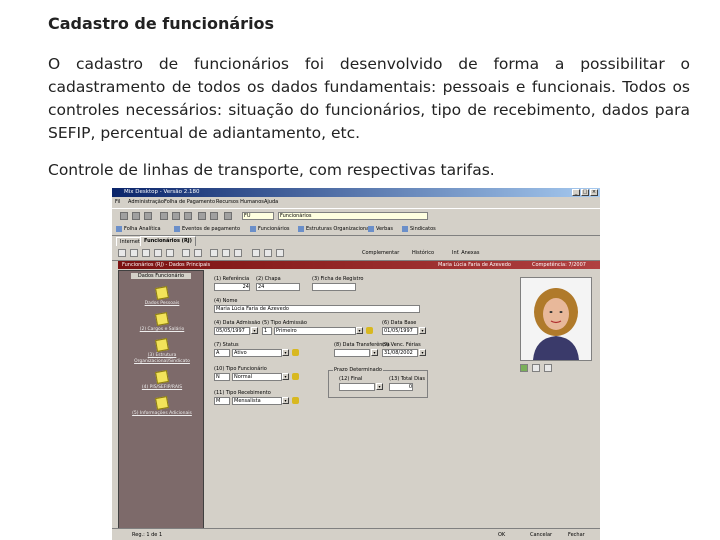 This screenshot has width=720, height=540. I want to click on menu-item-administracao: Administração, so click(146, 202).